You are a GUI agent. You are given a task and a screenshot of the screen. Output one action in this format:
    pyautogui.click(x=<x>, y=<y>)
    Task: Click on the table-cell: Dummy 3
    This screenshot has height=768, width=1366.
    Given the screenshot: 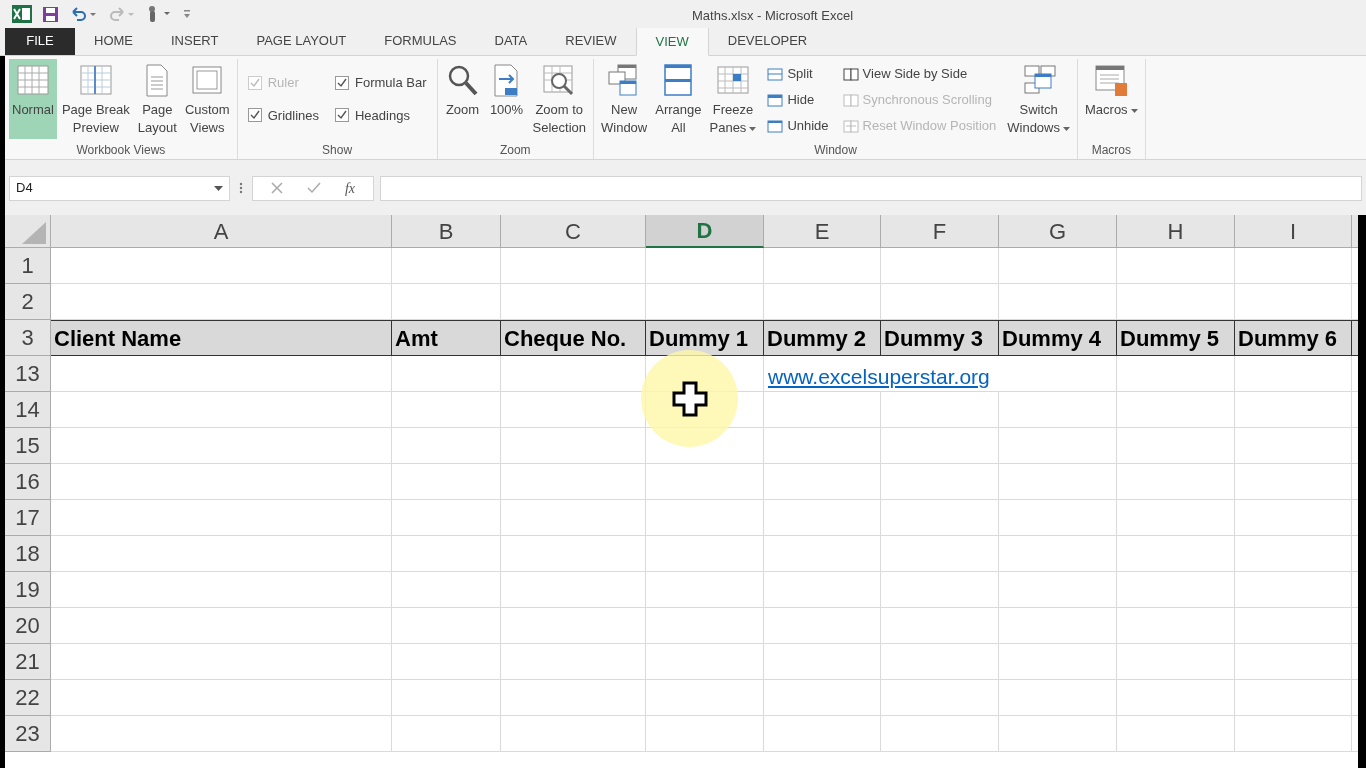 What is the action you would take?
    pyautogui.click(x=940, y=338)
    